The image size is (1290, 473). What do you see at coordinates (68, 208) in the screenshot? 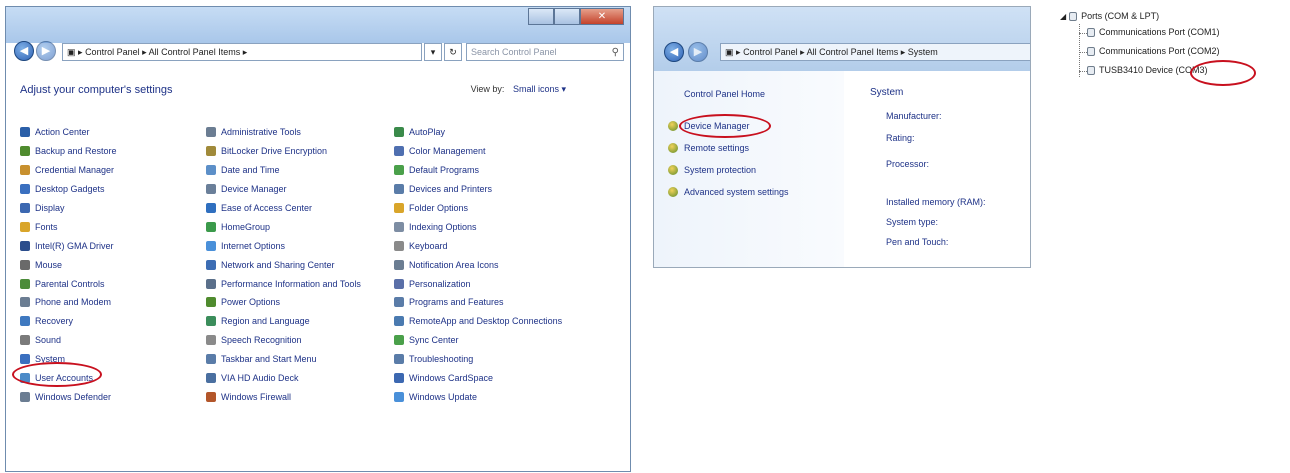
I see `cp-item-display: Display` at bounding box center [68, 208].